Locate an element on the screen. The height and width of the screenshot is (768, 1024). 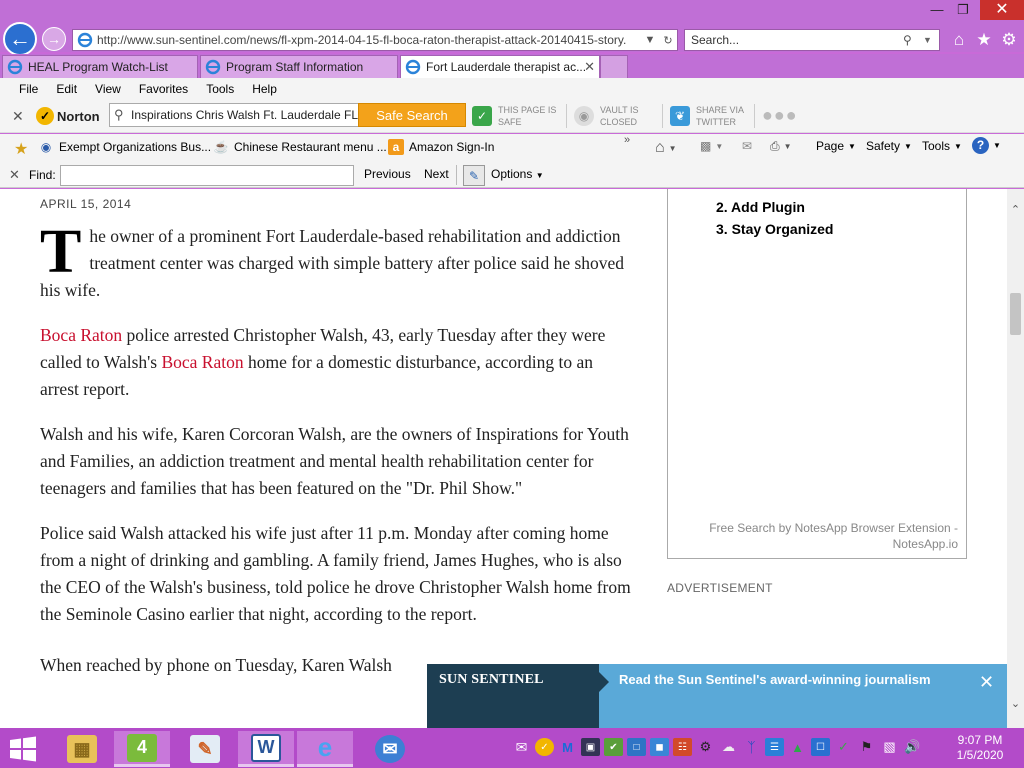
tray-app-icon: □ is located at coordinates (636, 747).